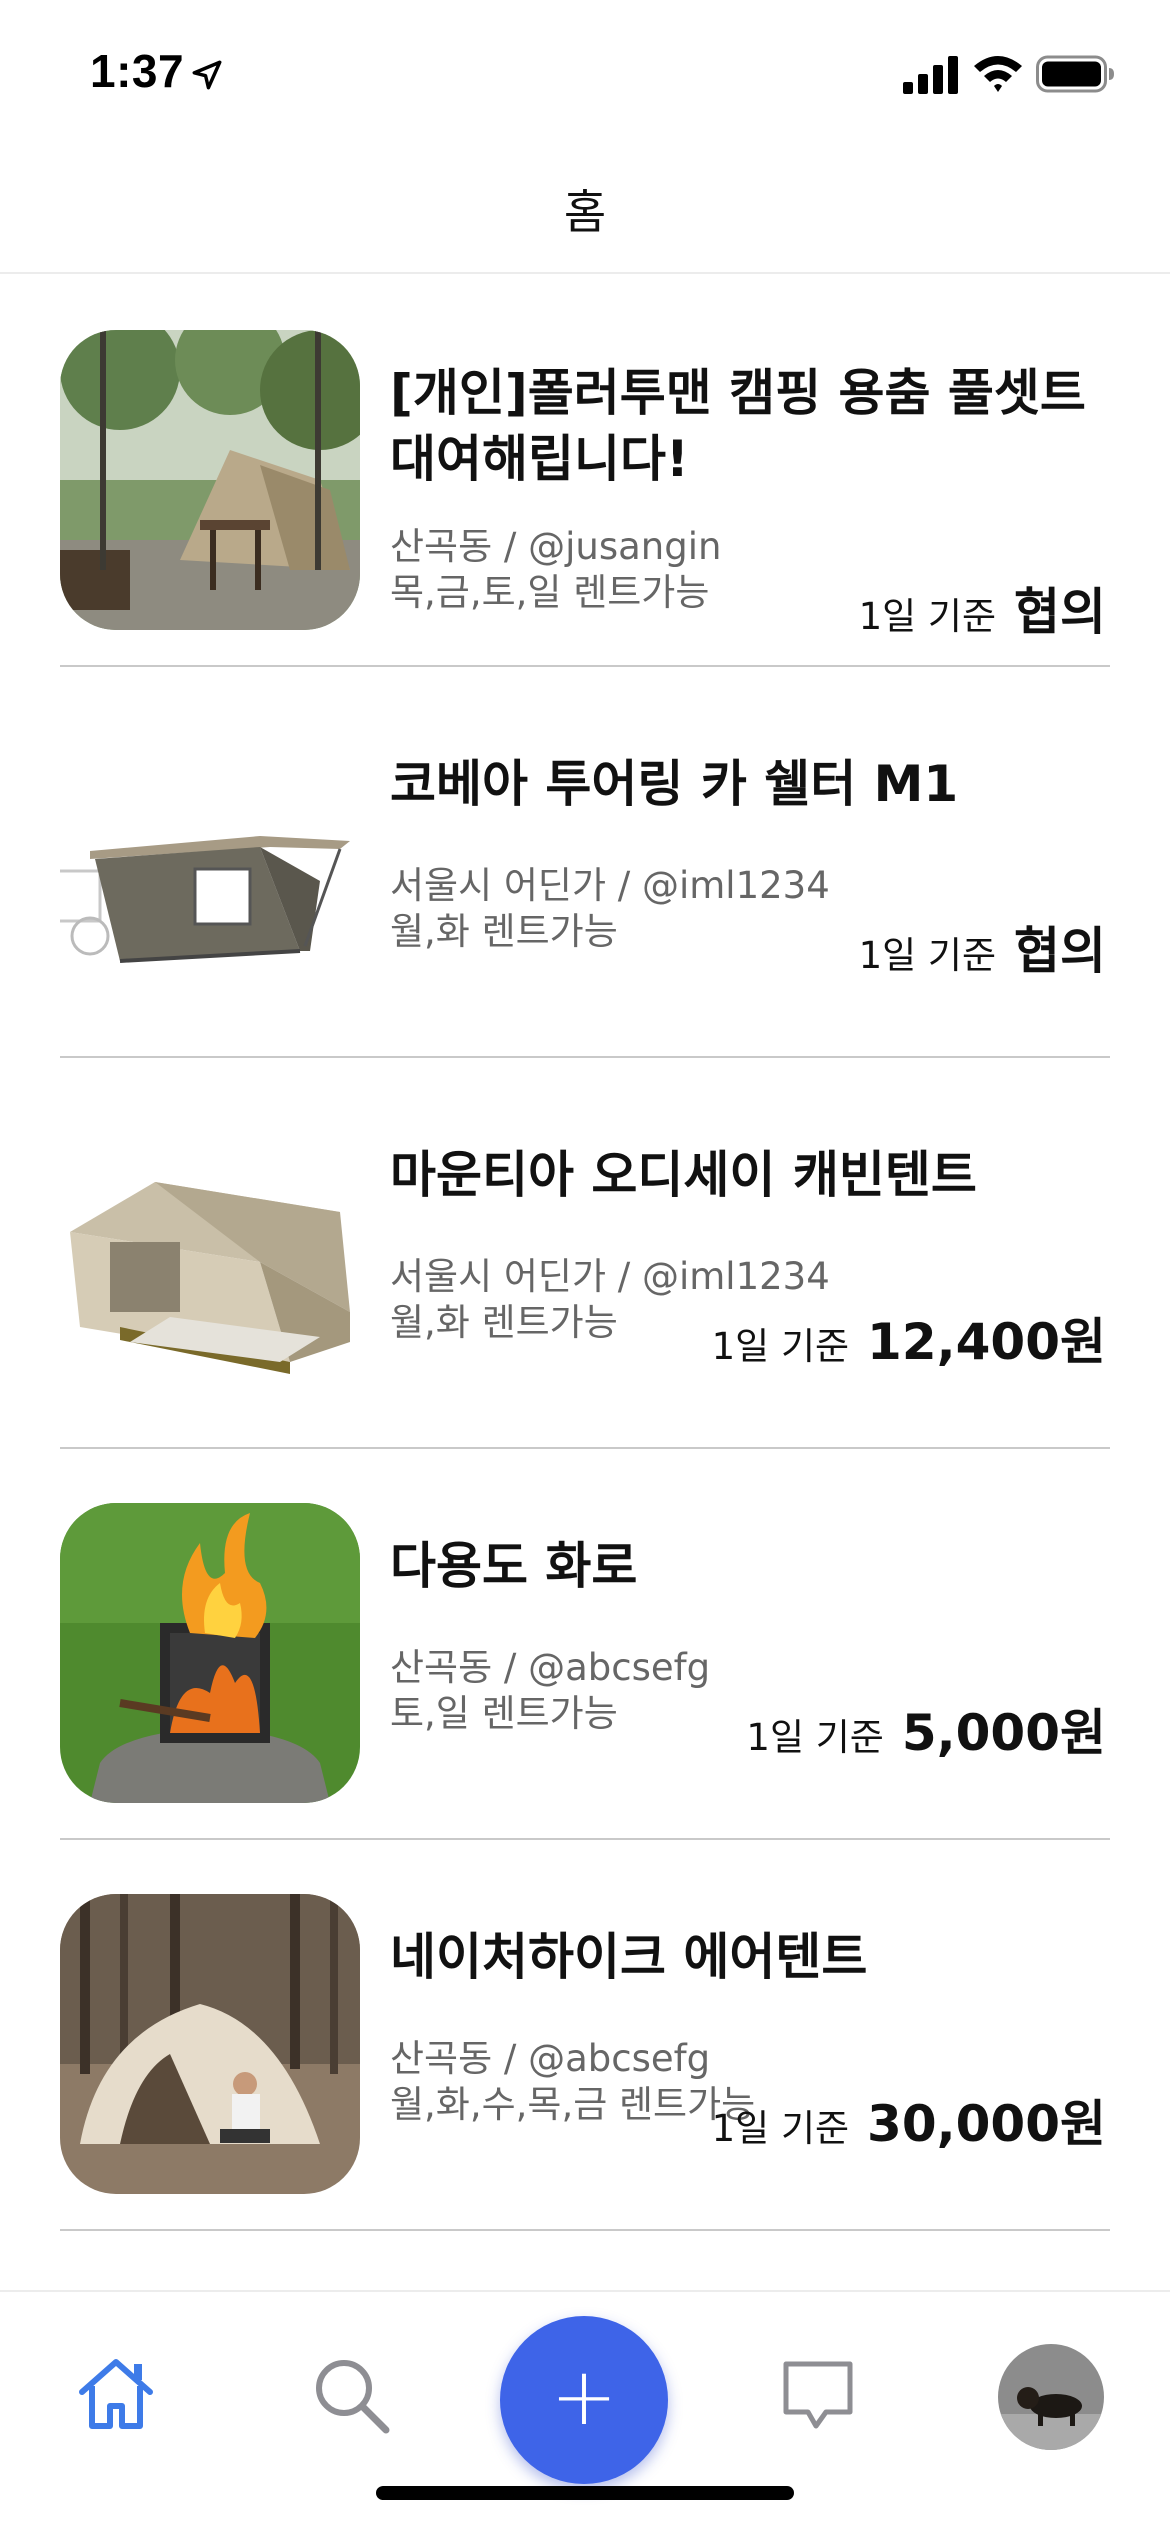 This screenshot has height=2532, width=1170. Describe the element at coordinates (674, 784) in the screenshot. I see `item-title: 코베아 투어링 카 쉘터 M1` at that location.